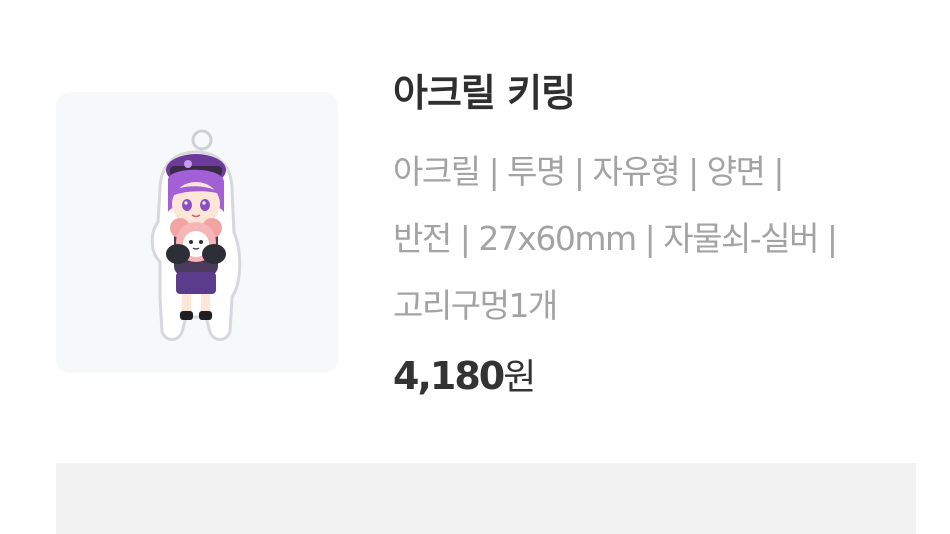 The image size is (950, 534). Describe the element at coordinates (484, 93) in the screenshot. I see `product-title: 아크릴 키링` at that location.